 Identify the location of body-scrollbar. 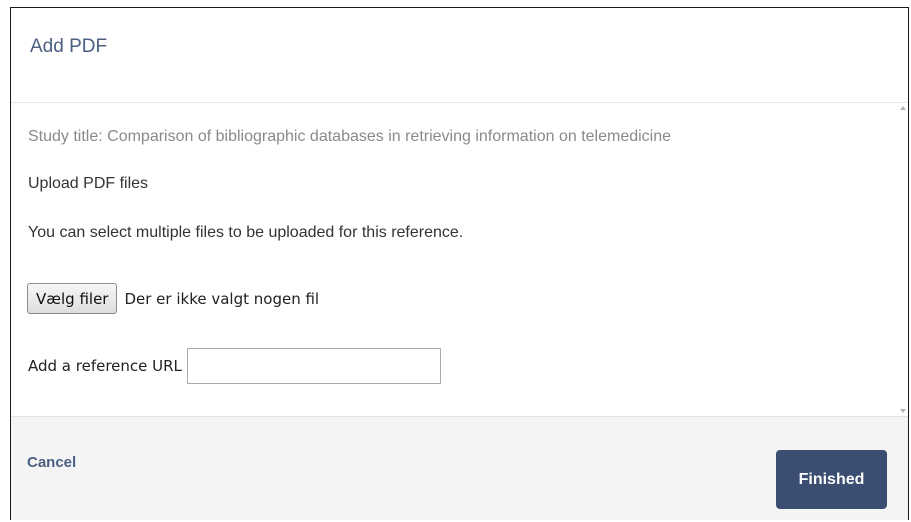
(903, 259).